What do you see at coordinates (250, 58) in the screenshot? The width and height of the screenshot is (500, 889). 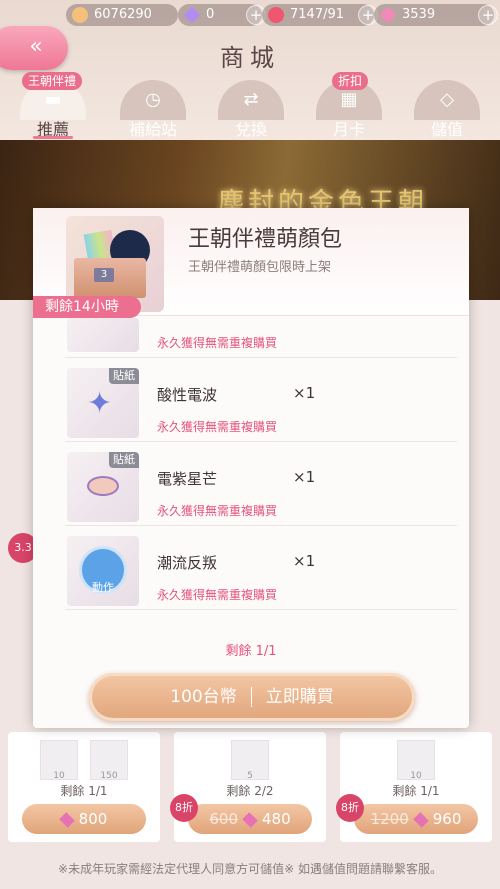 I see `page-title: 商城` at bounding box center [250, 58].